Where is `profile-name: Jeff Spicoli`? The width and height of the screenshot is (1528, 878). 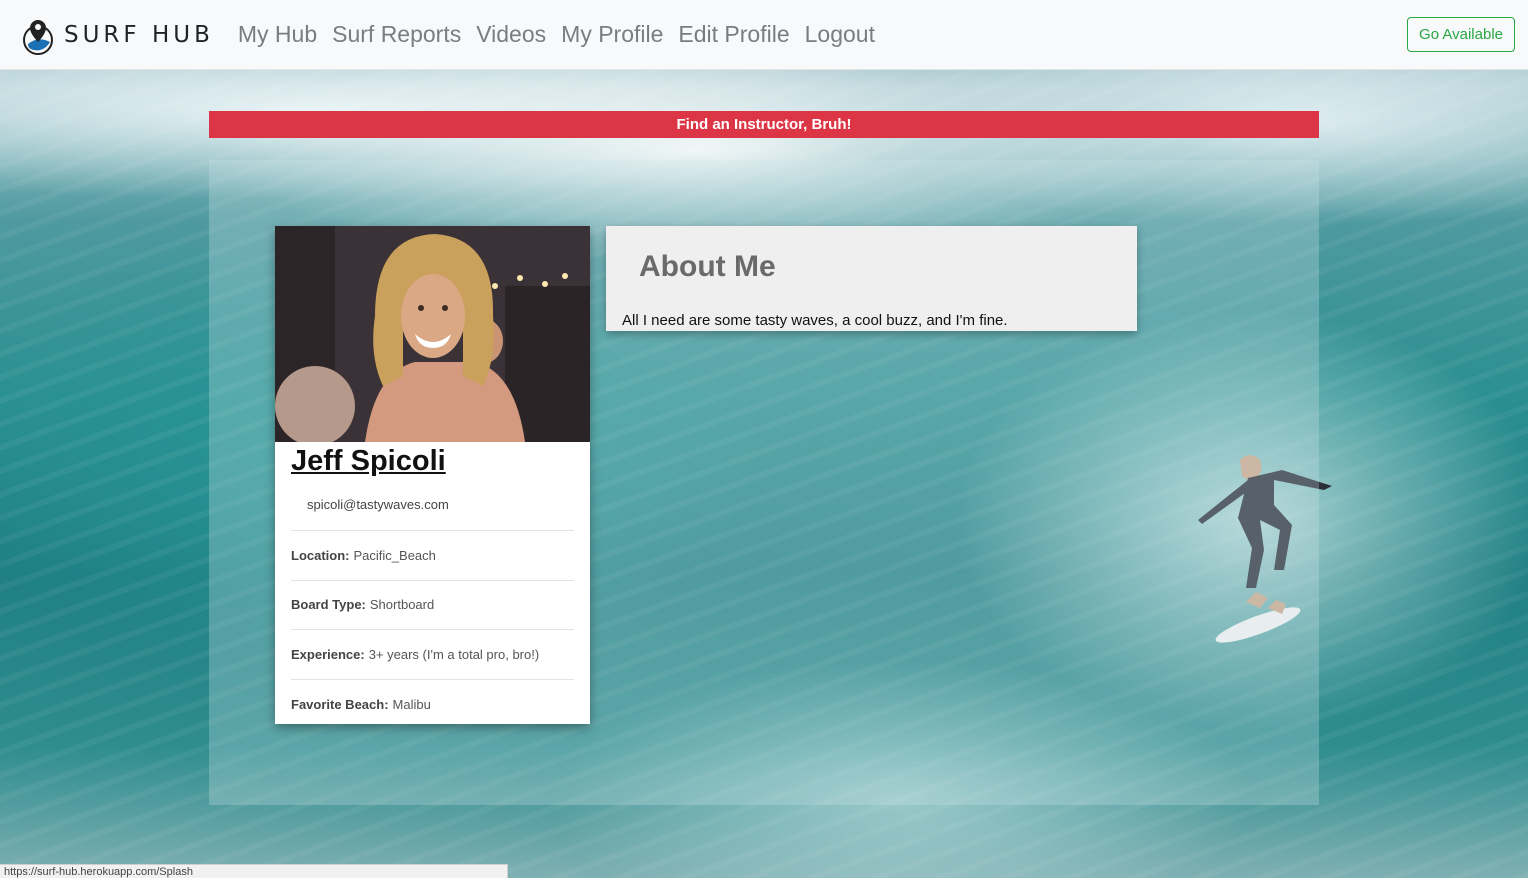 profile-name: Jeff Spicoli is located at coordinates (432, 465).